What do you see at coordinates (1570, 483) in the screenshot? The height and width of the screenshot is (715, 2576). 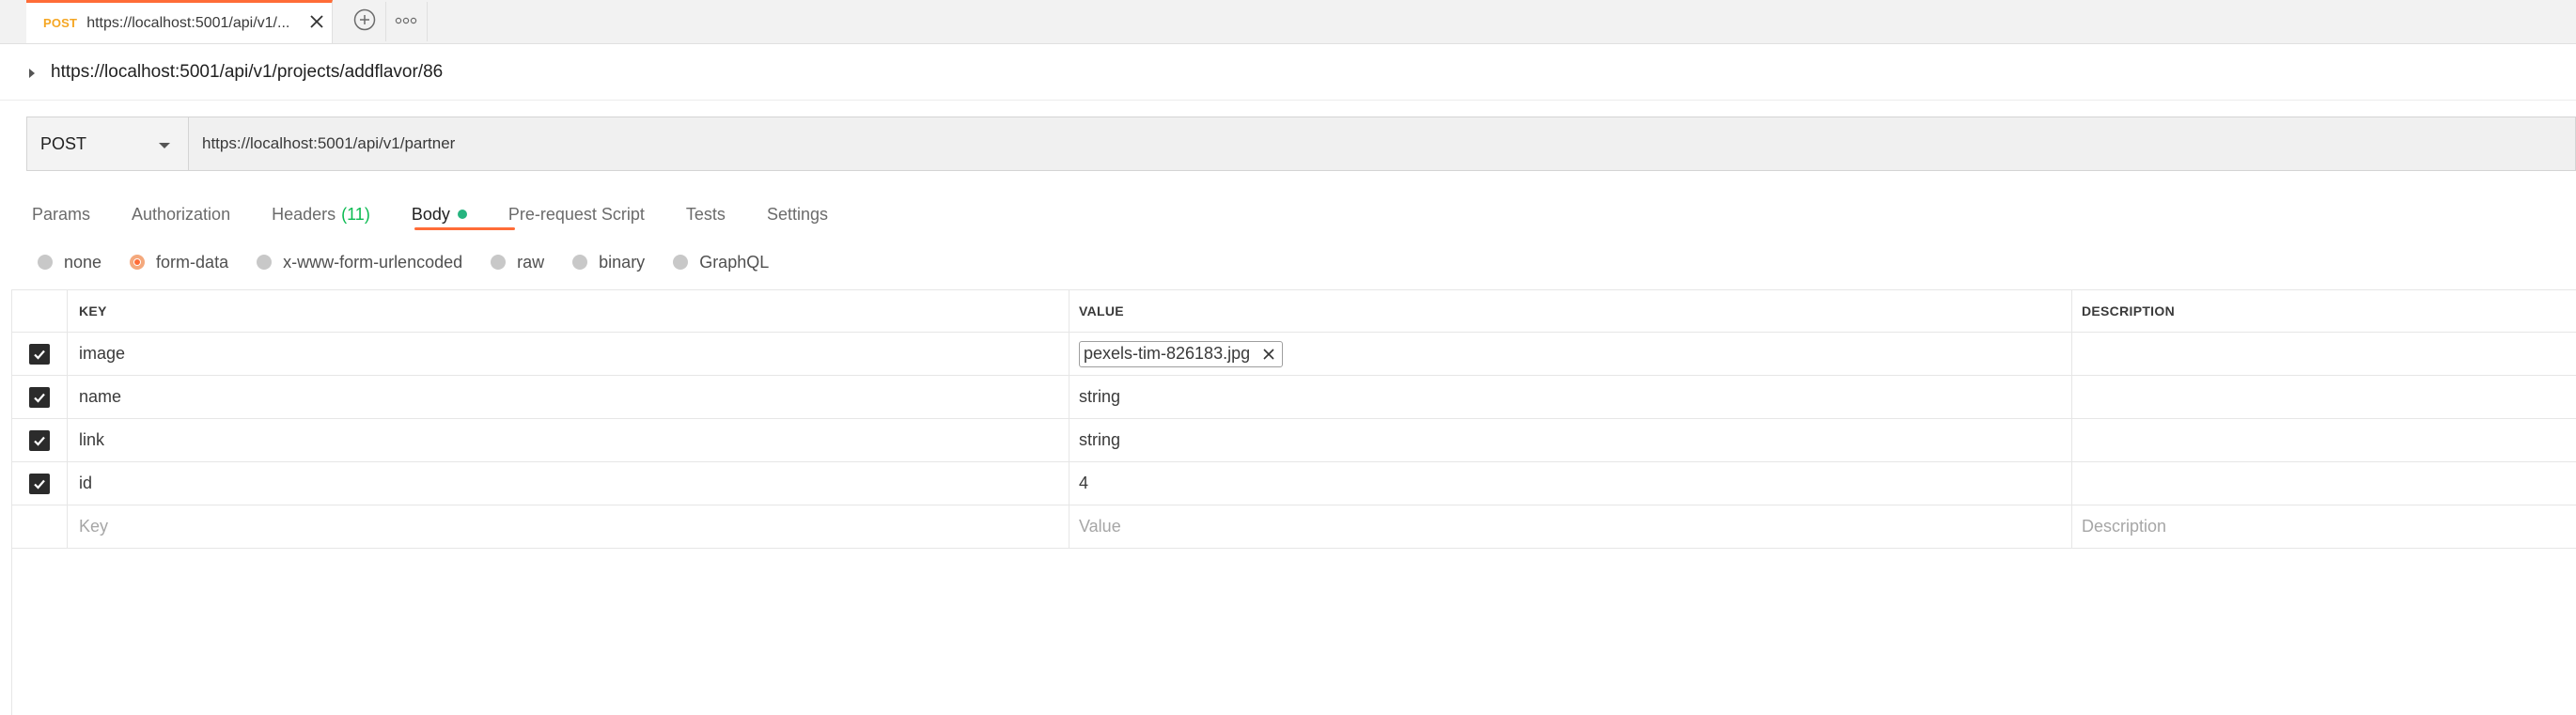 I see `value-cell: 4` at bounding box center [1570, 483].